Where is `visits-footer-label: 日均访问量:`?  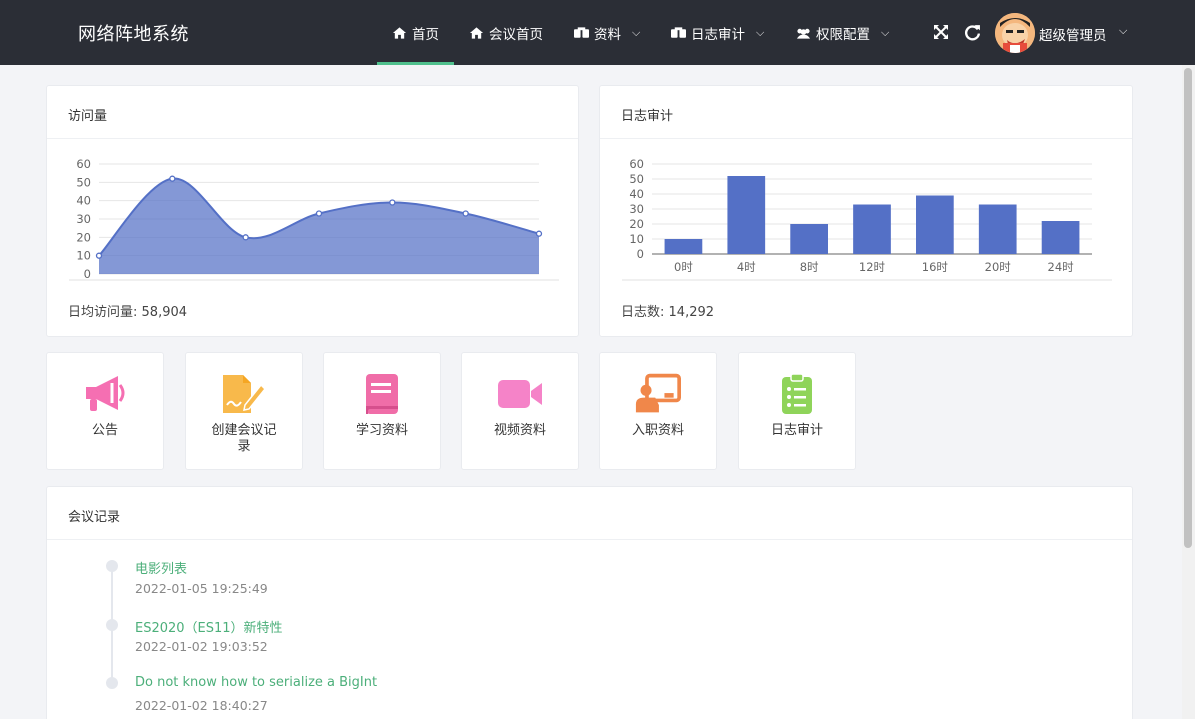
visits-footer-label: 日均访问量: is located at coordinates (103, 312).